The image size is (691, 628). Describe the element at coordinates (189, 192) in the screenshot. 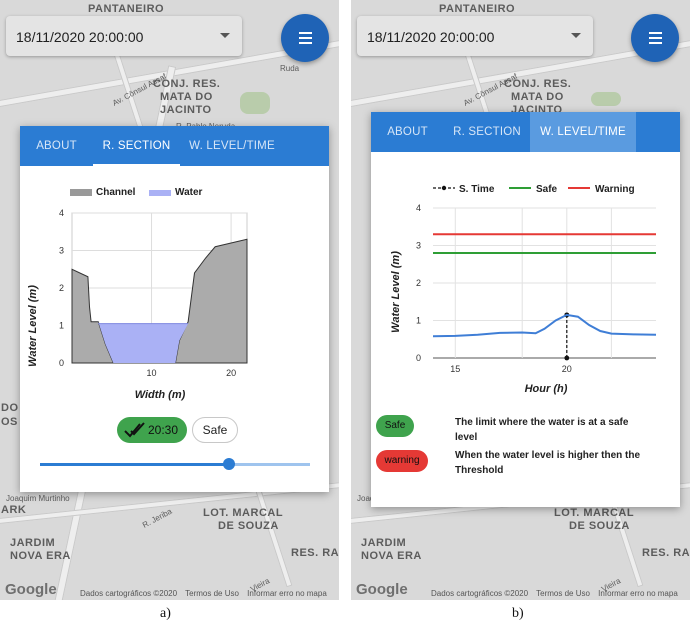

I see `legend-water-label: Water` at that location.